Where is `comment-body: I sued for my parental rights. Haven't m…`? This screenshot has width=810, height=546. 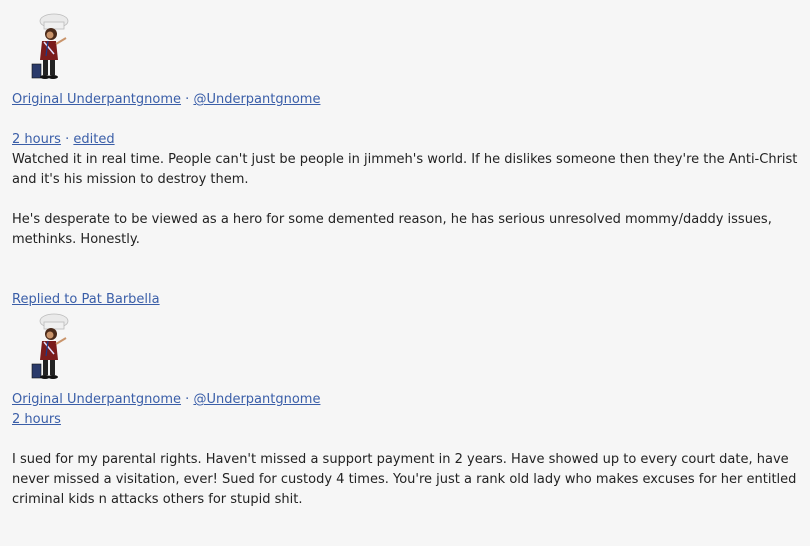 comment-body: I sued for my parental rights. Haven't m… is located at coordinates (407, 480).